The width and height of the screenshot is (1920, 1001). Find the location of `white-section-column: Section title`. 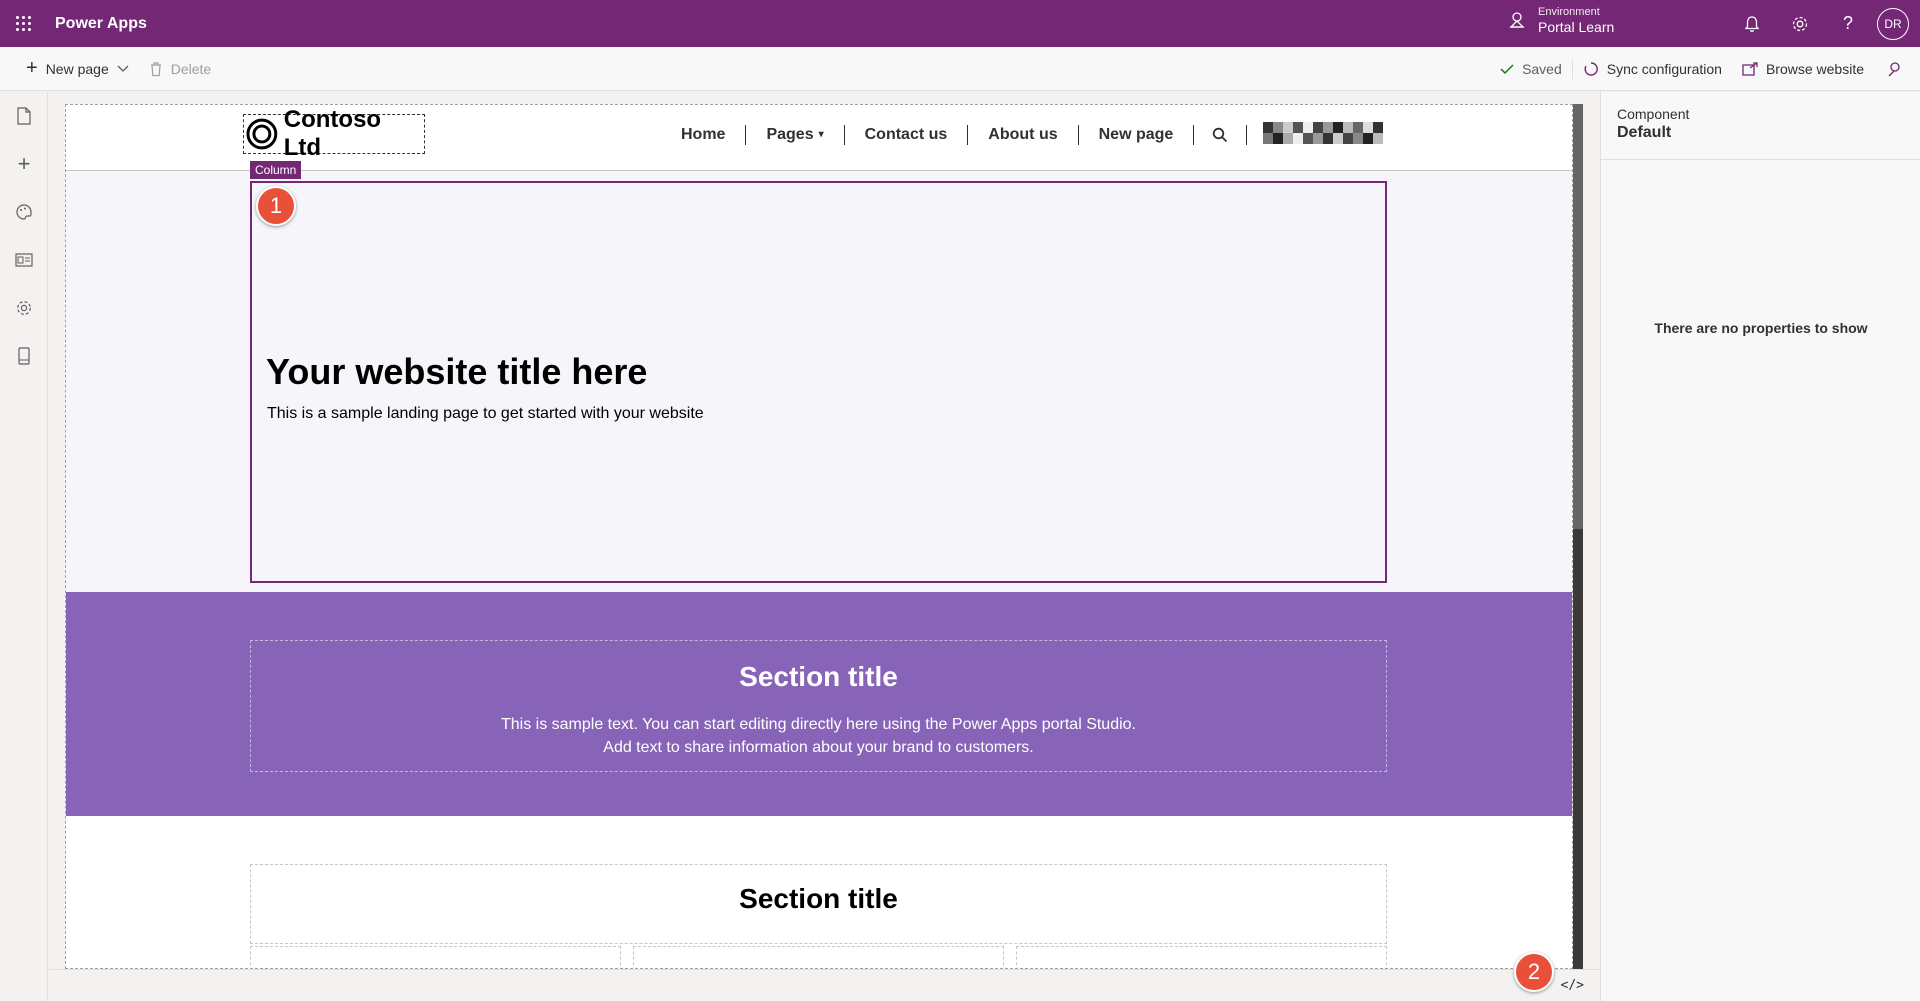

white-section-column: Section title is located at coordinates (818, 904).